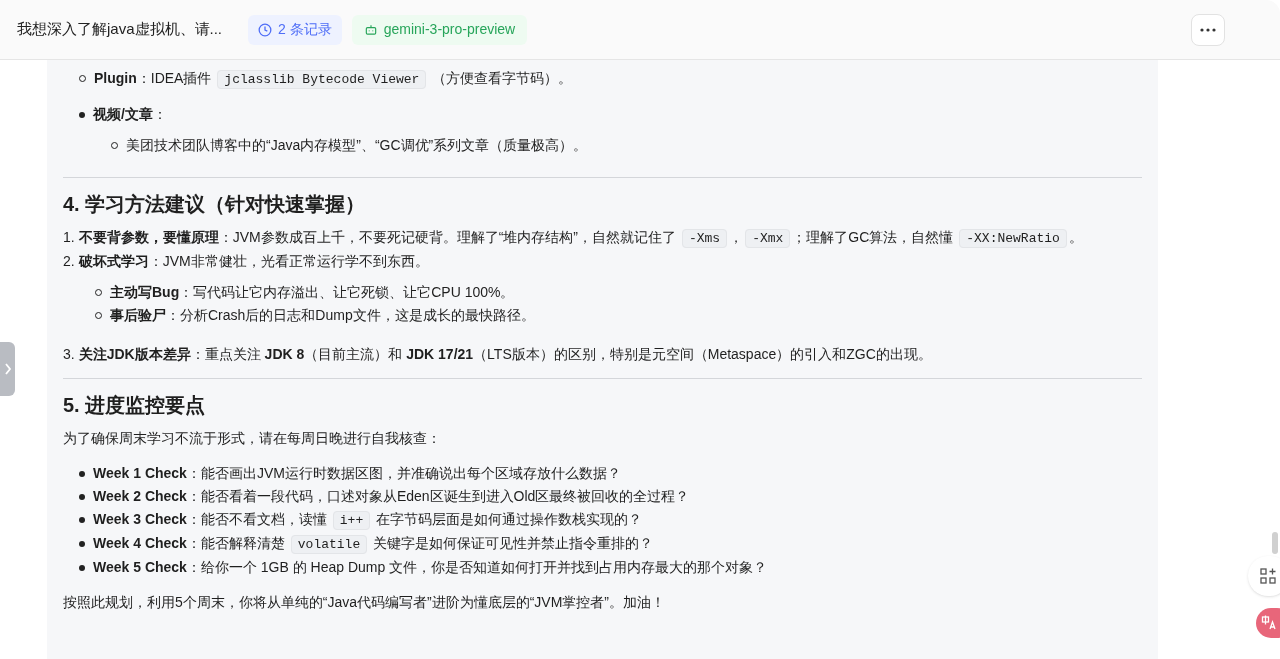  Describe the element at coordinates (69, 354) in the screenshot. I see `list-number: 3.` at that location.